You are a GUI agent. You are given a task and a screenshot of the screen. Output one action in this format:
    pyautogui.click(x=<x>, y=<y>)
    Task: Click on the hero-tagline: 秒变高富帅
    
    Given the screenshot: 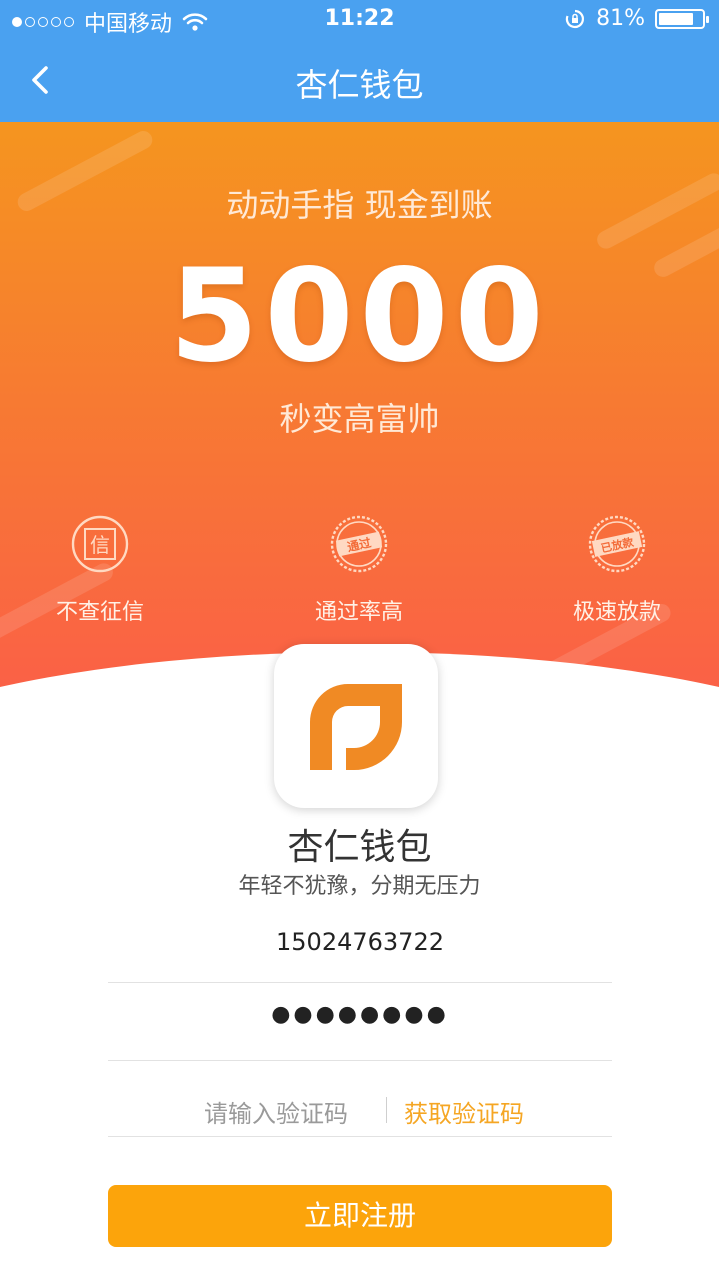 What is the action you would take?
    pyautogui.click(x=359, y=419)
    